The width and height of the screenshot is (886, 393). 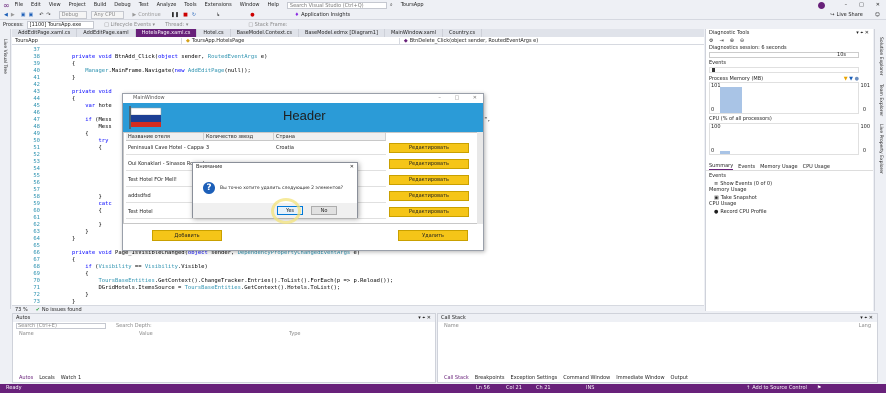 What do you see at coordinates (140, 267) in the screenshot?
I see `code-line: if (Visibility == Visibility.Visible)` at bounding box center [140, 267].